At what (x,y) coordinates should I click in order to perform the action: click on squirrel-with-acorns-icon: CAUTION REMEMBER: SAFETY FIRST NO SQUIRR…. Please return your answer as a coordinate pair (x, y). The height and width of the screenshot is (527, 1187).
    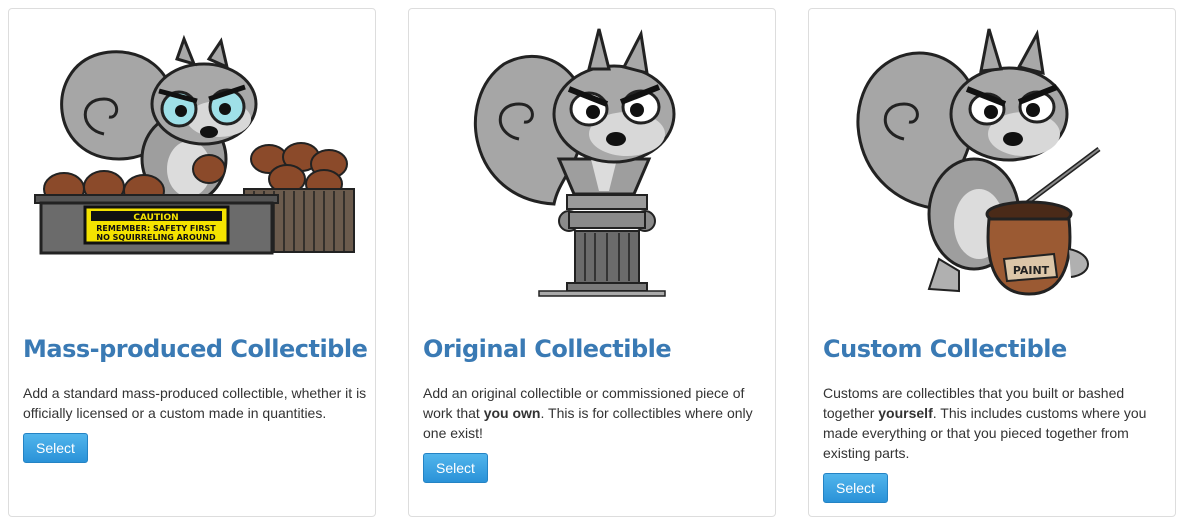
    Looking at the image, I should click on (194, 144).